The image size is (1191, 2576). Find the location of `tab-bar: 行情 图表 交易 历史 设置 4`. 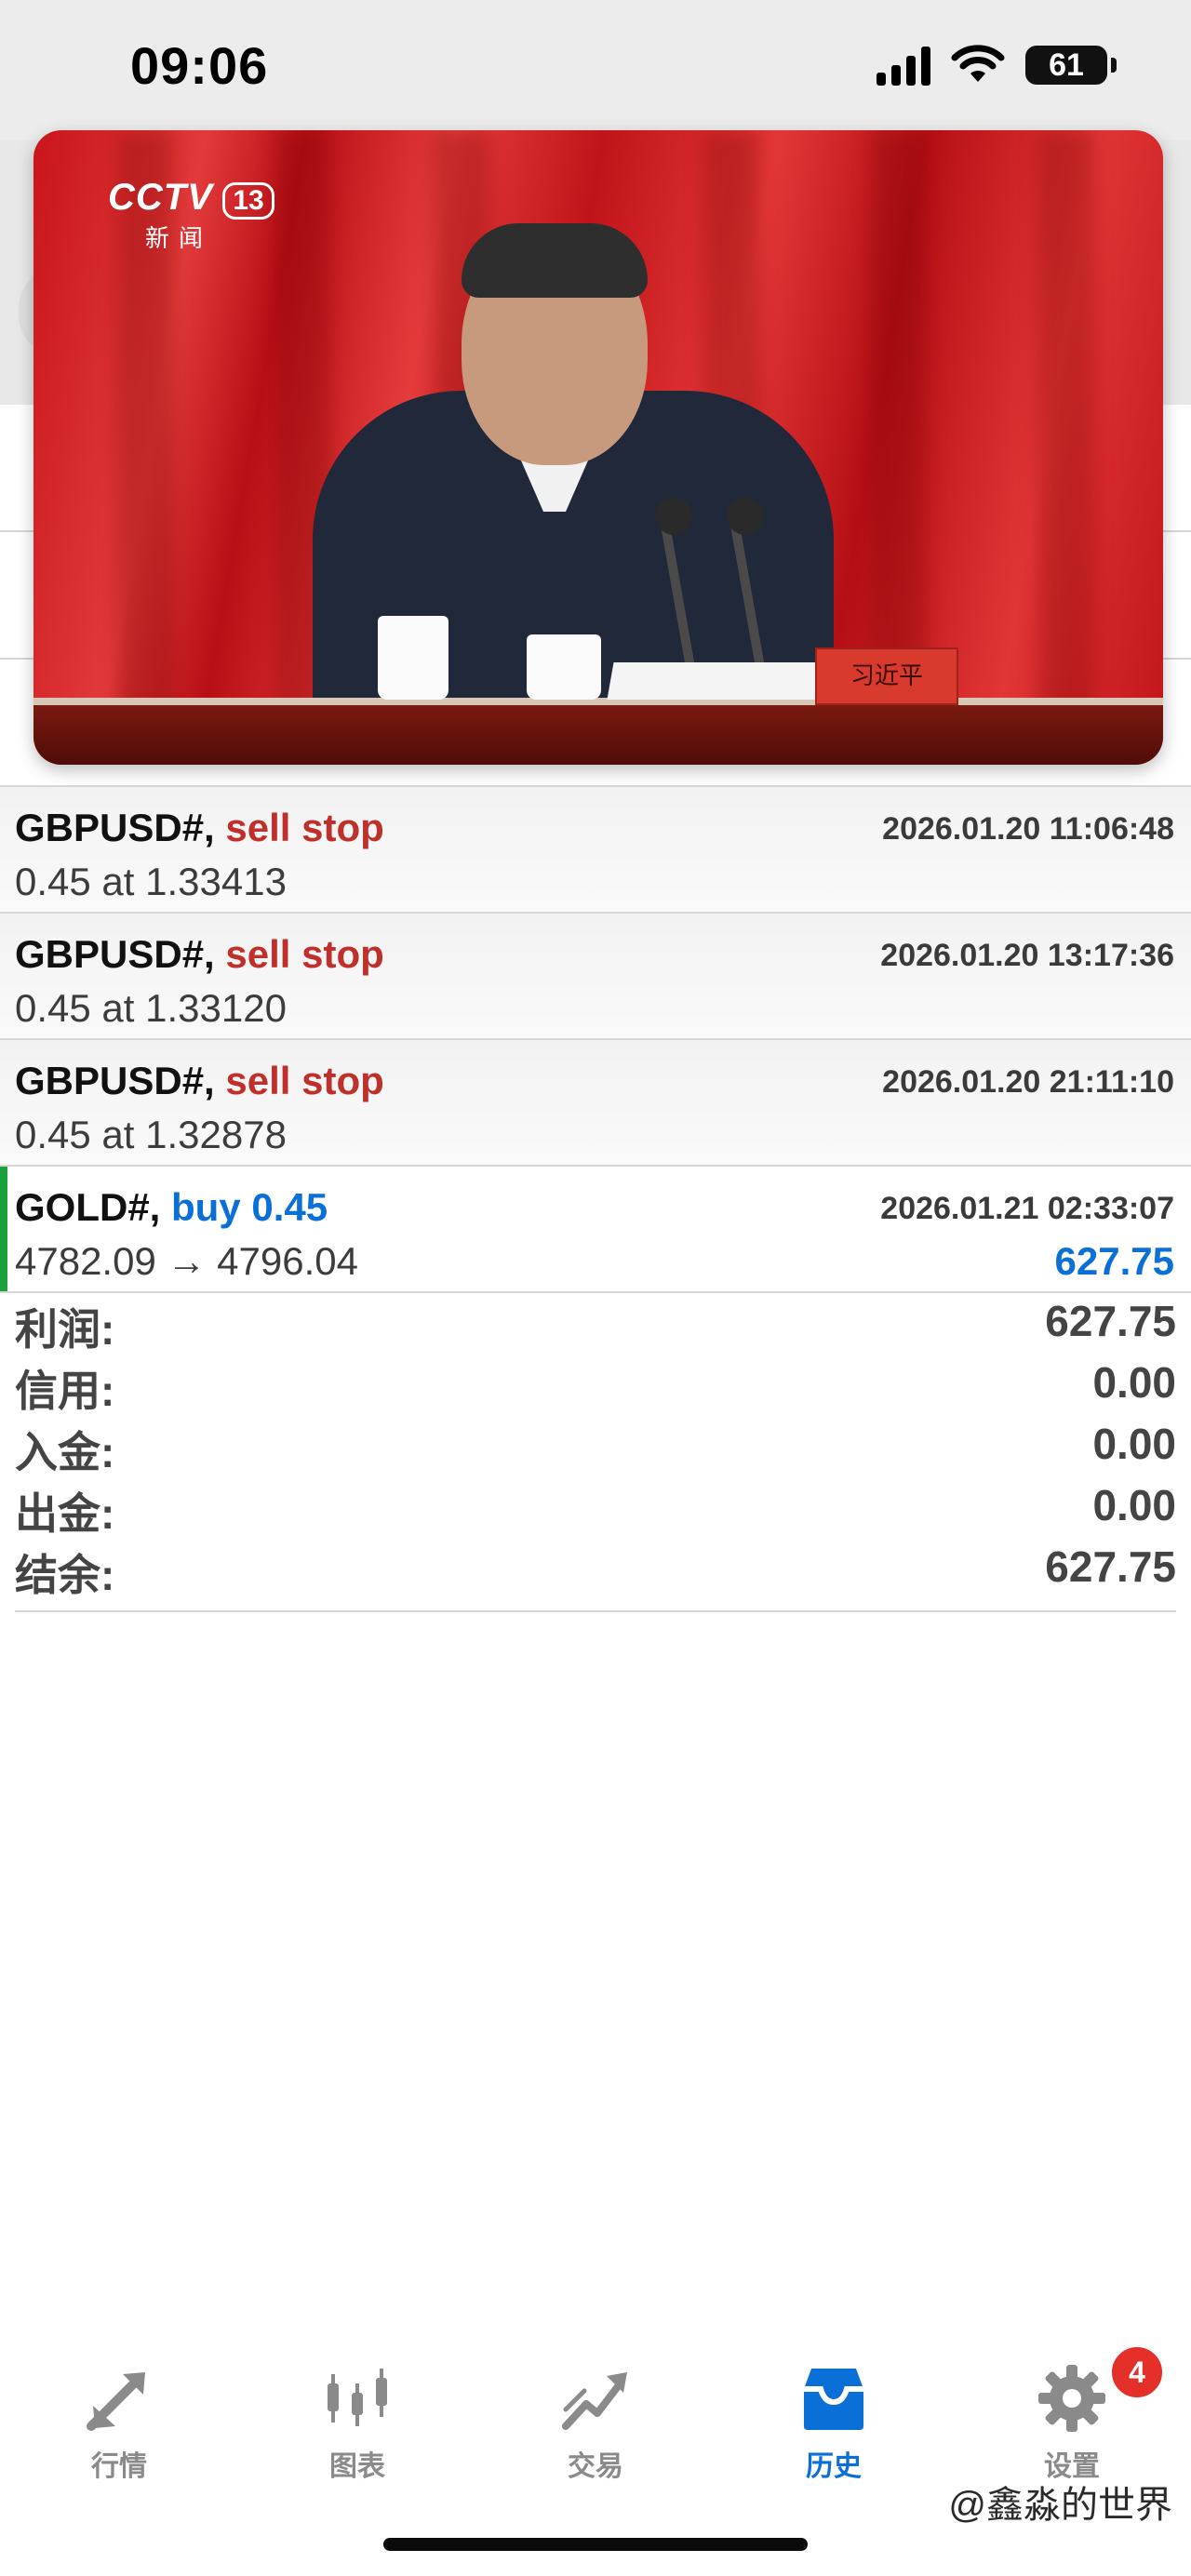

tab-bar: 行情 图表 交易 历史 设置 4 is located at coordinates (595, 2418).